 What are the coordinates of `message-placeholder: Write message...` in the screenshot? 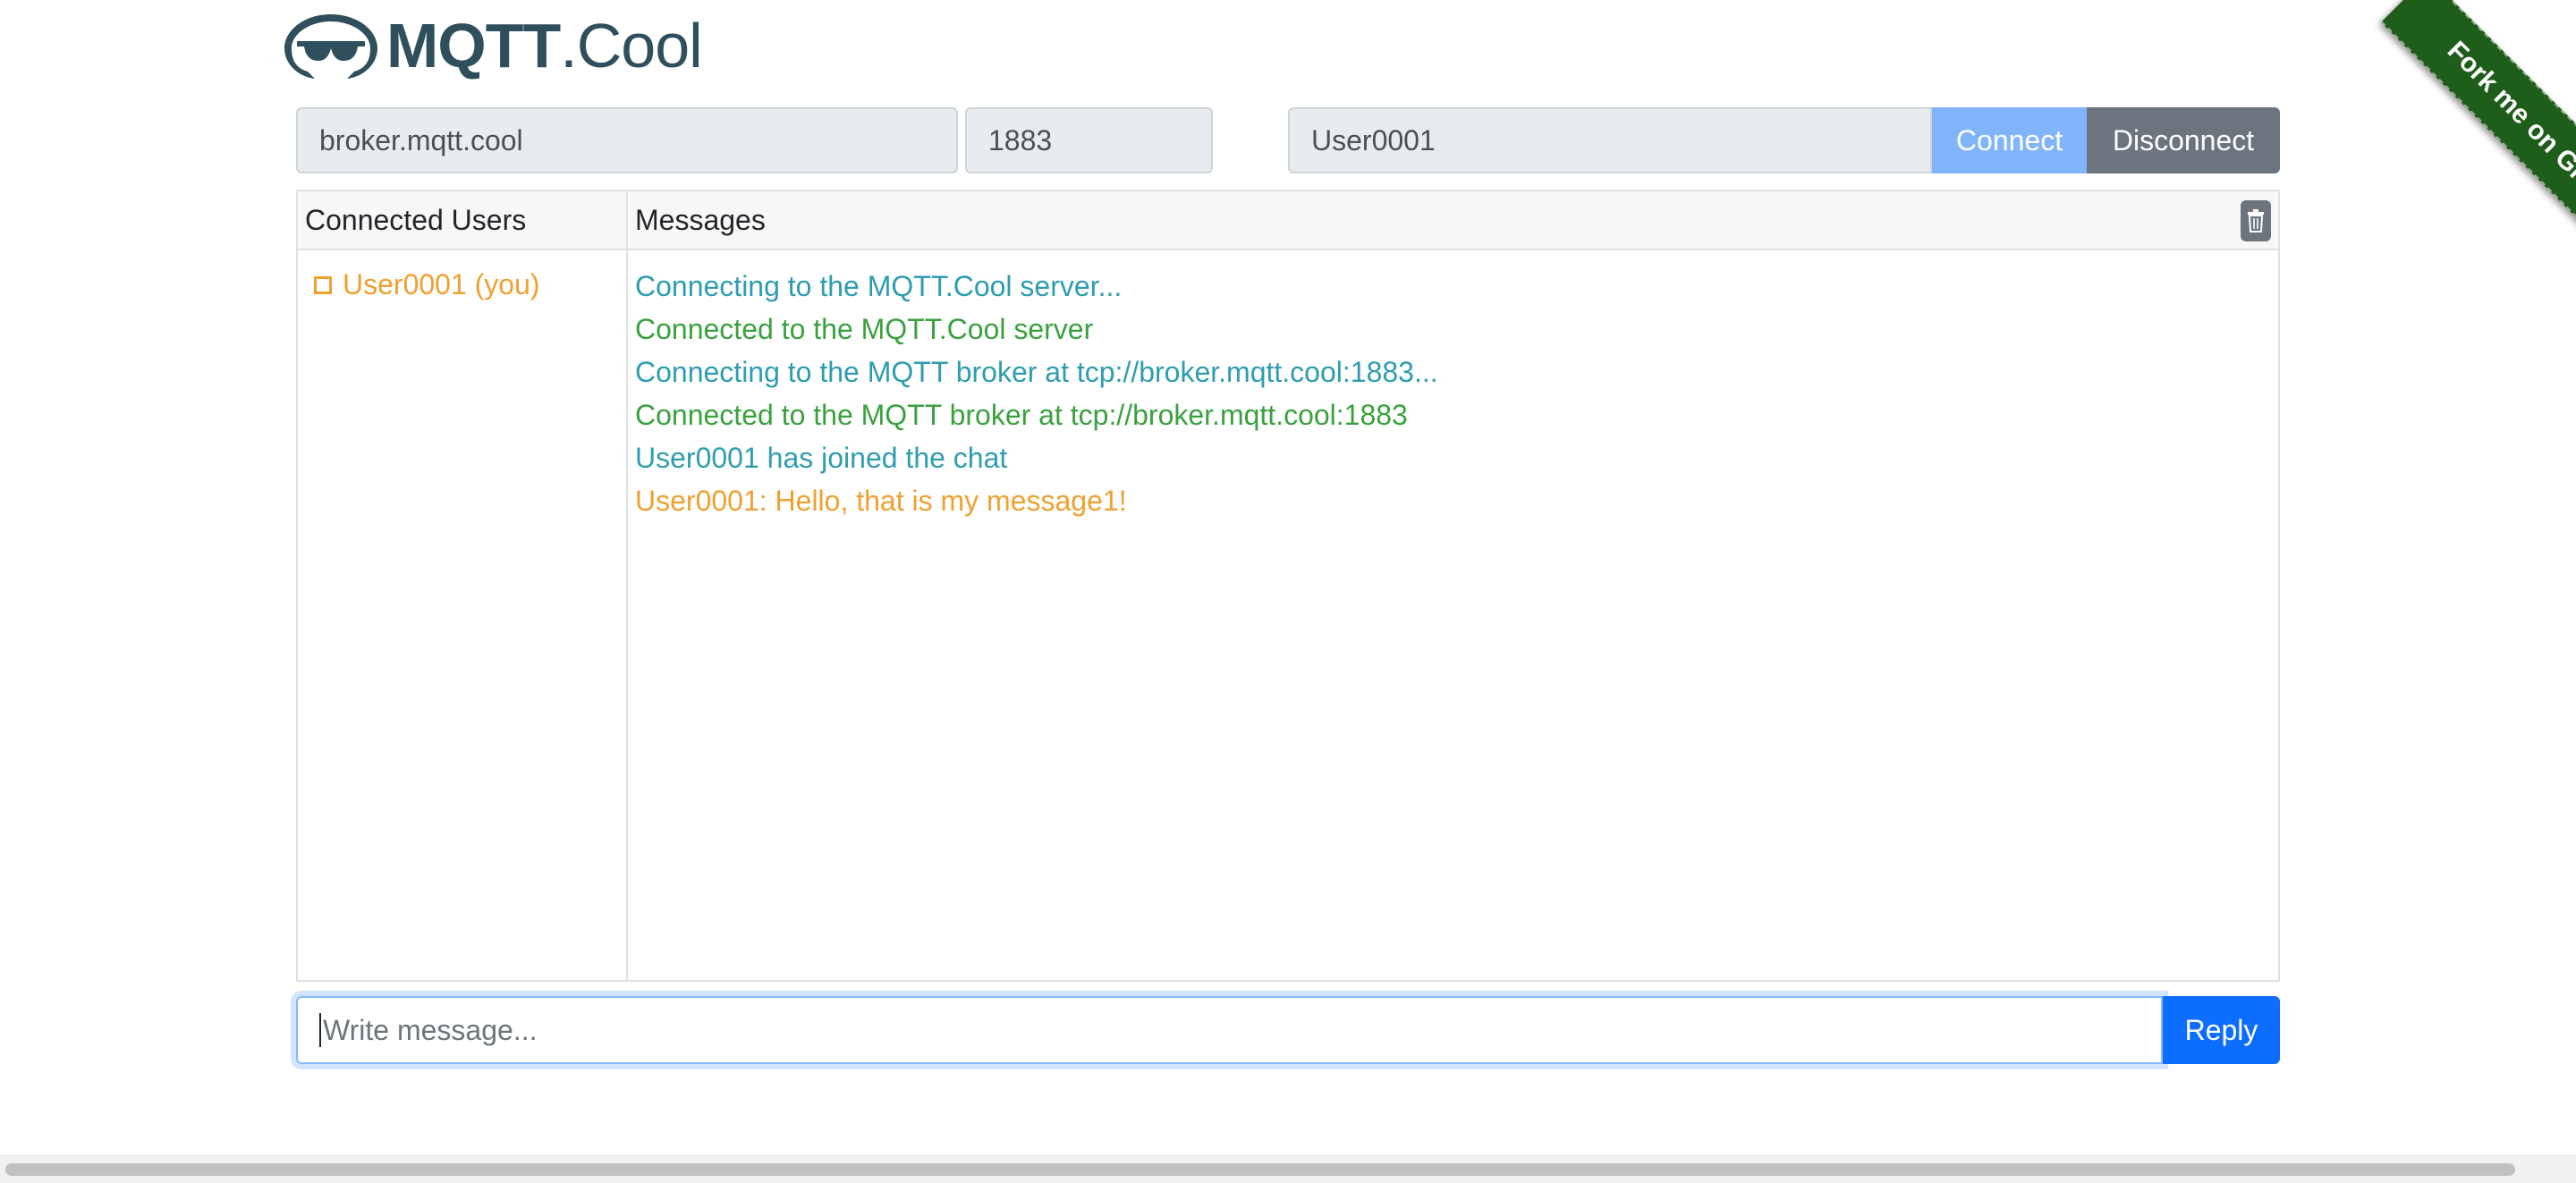 It's located at (430, 1029).